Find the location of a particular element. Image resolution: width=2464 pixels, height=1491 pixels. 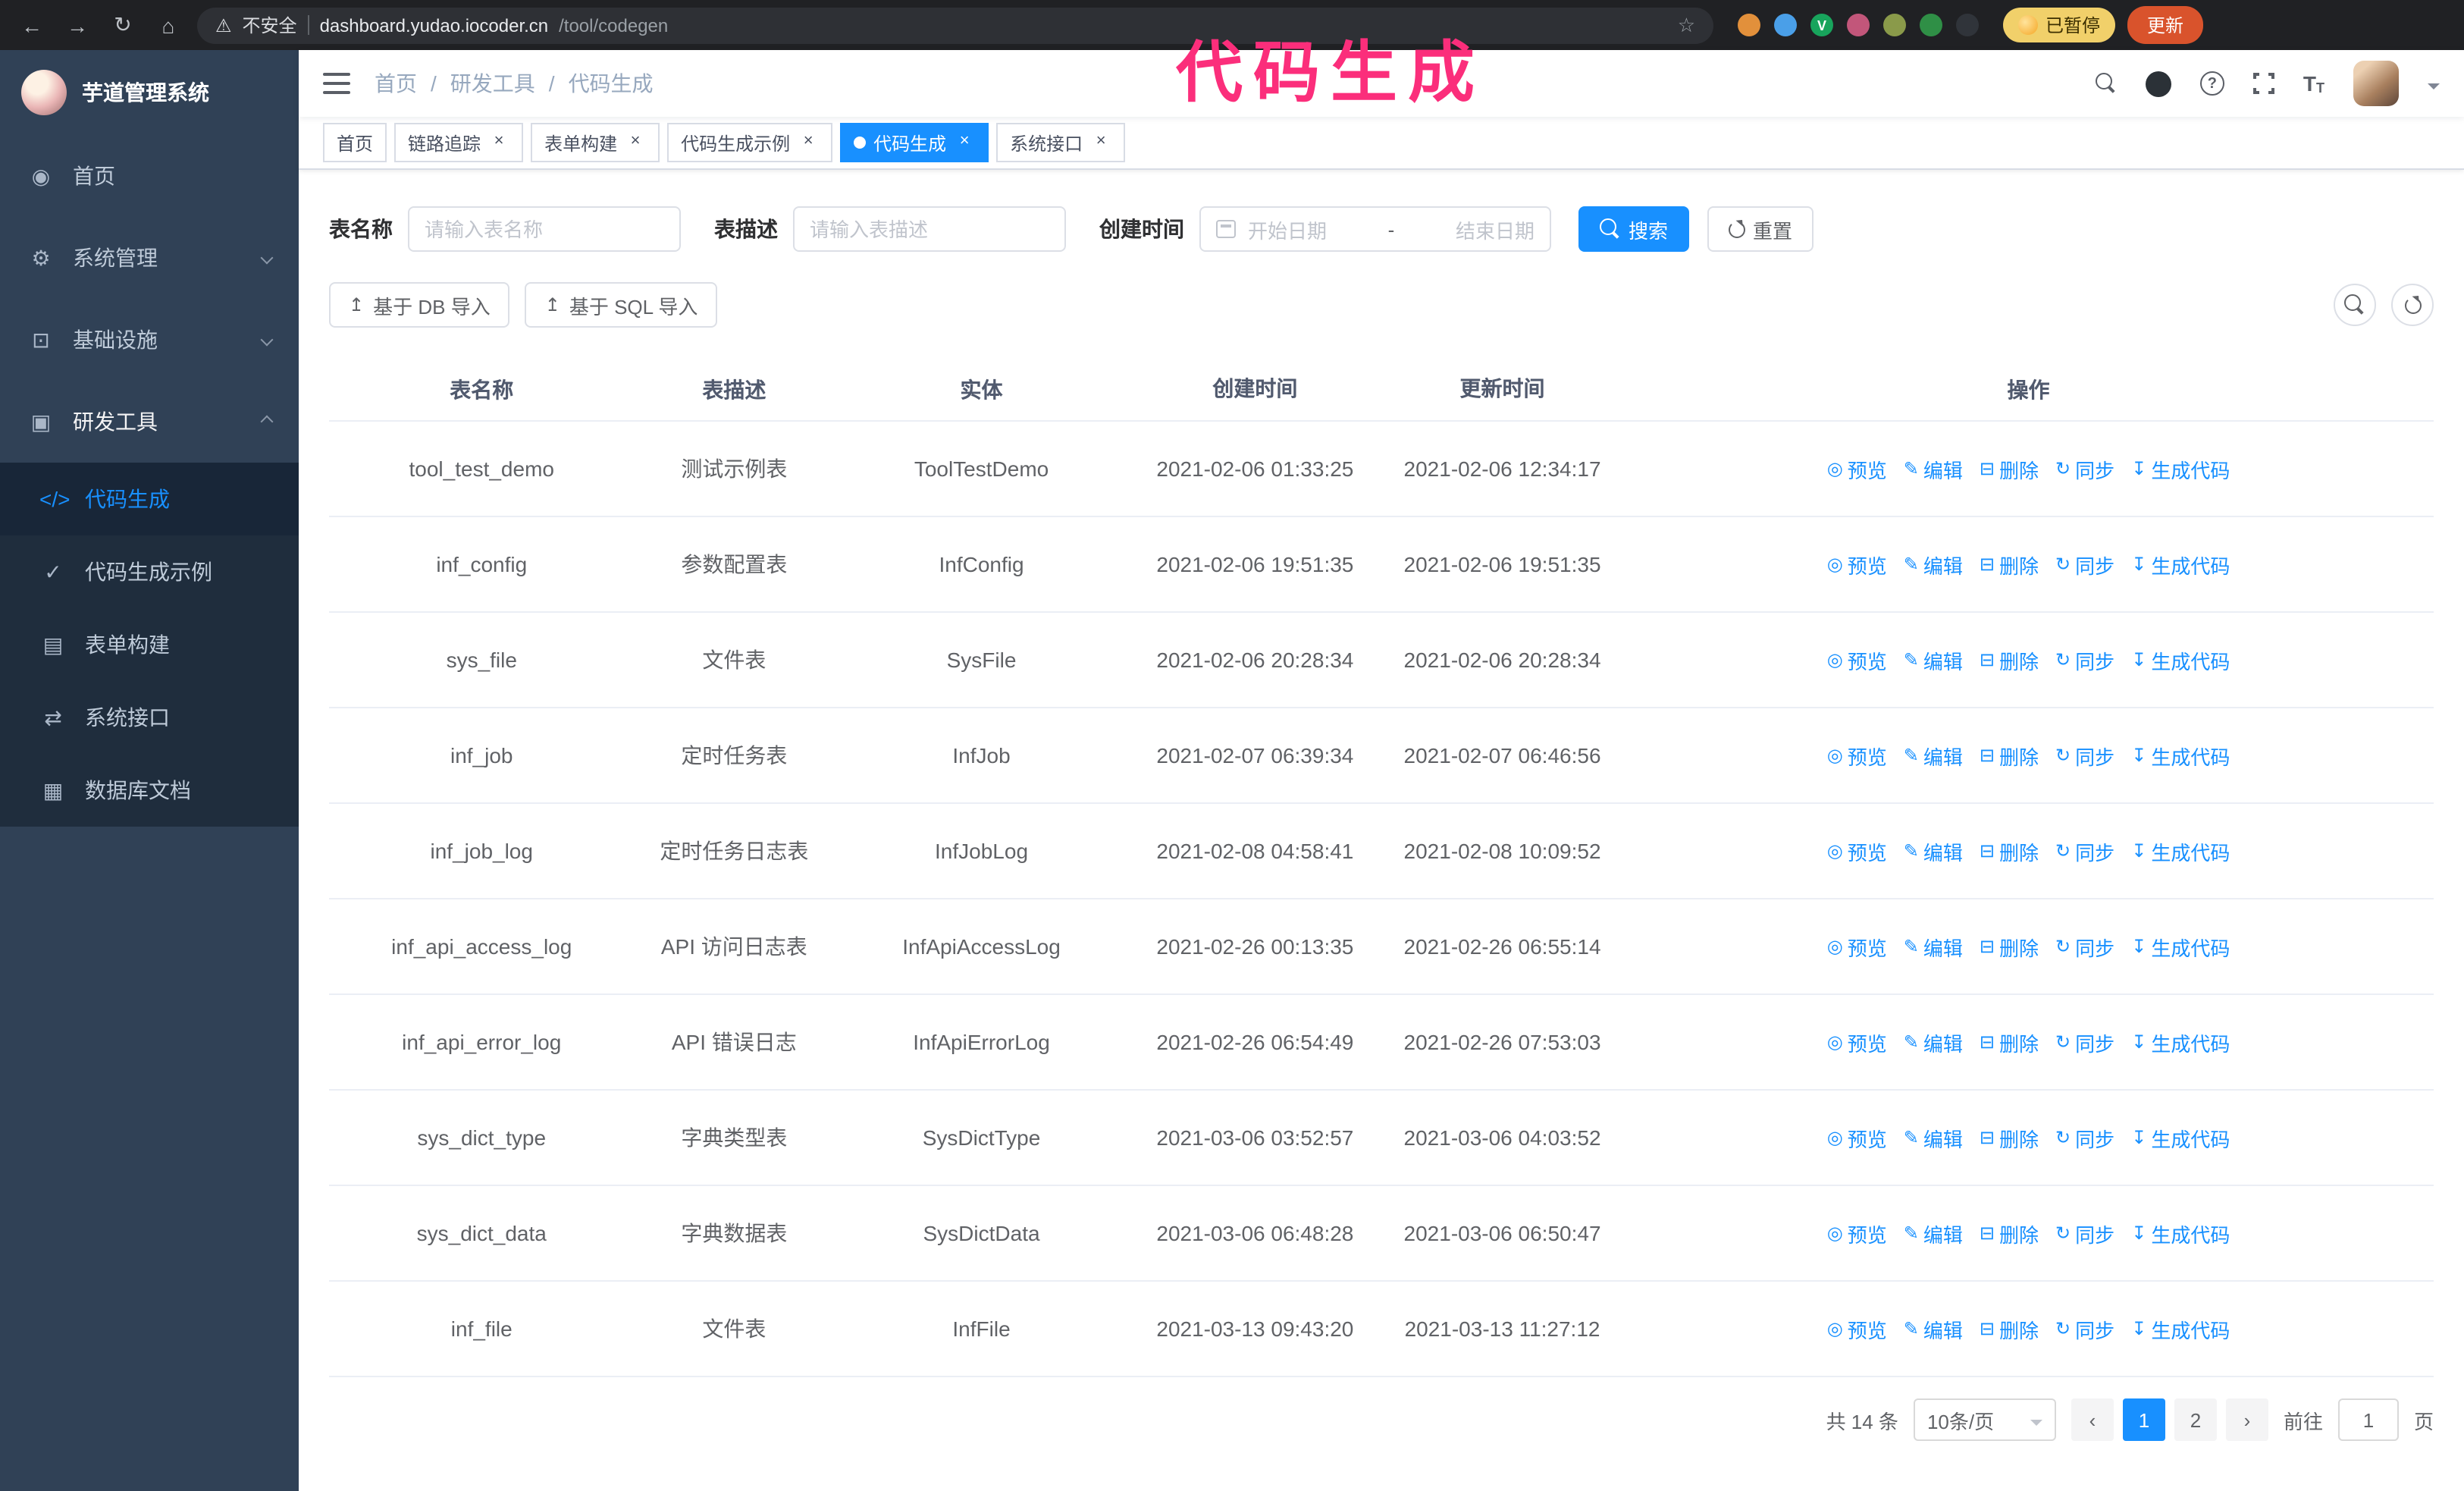

security-label: 不安全 is located at coordinates (270, 25).